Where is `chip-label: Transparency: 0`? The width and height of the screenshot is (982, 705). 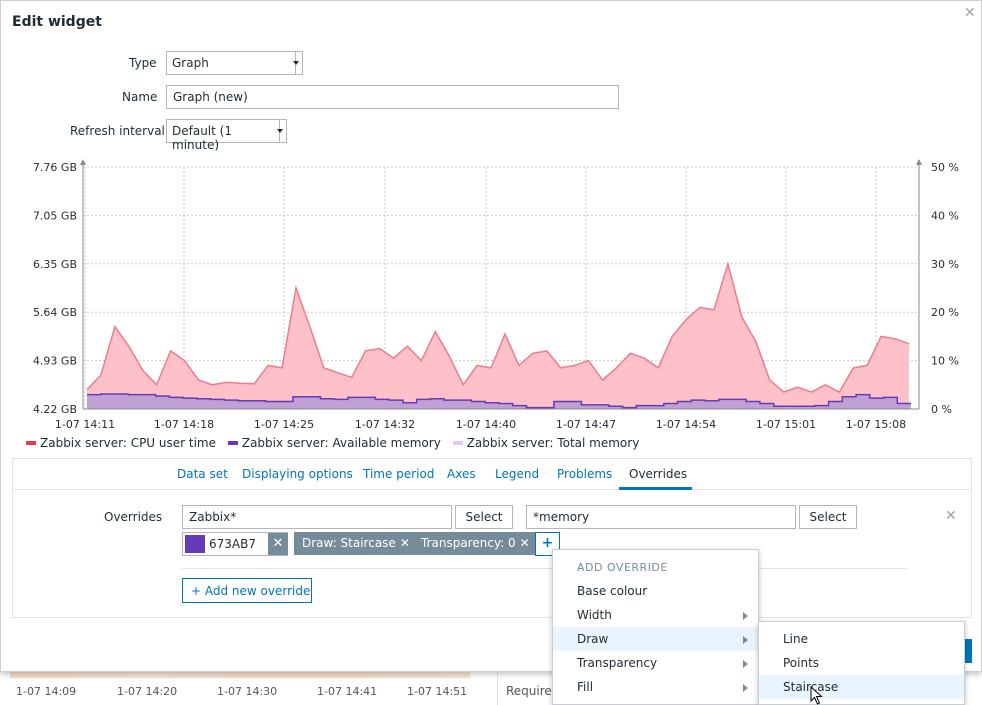
chip-label: Transparency: 0 is located at coordinates (468, 543).